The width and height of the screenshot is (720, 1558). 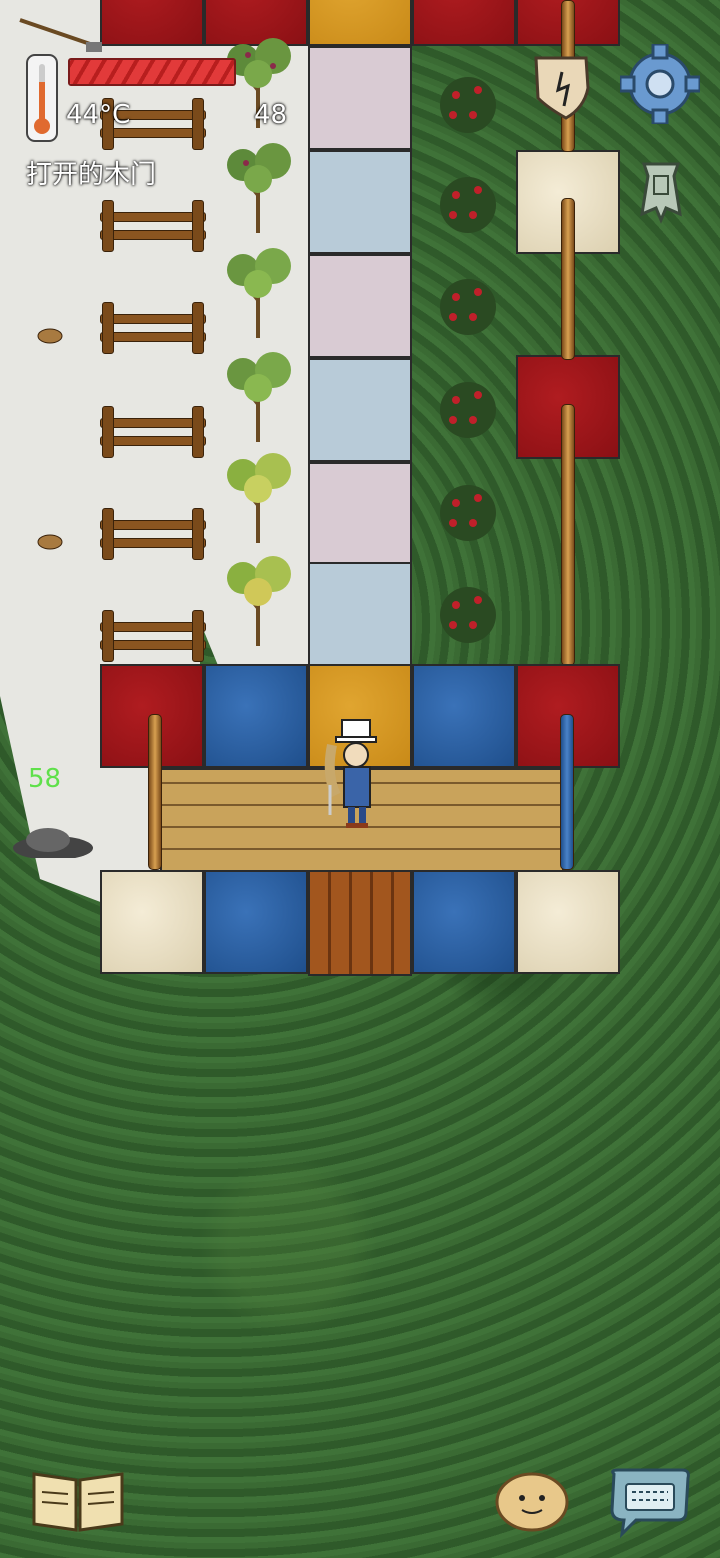 What do you see at coordinates (42, 99) in the screenshot?
I see `thermometer-icon` at bounding box center [42, 99].